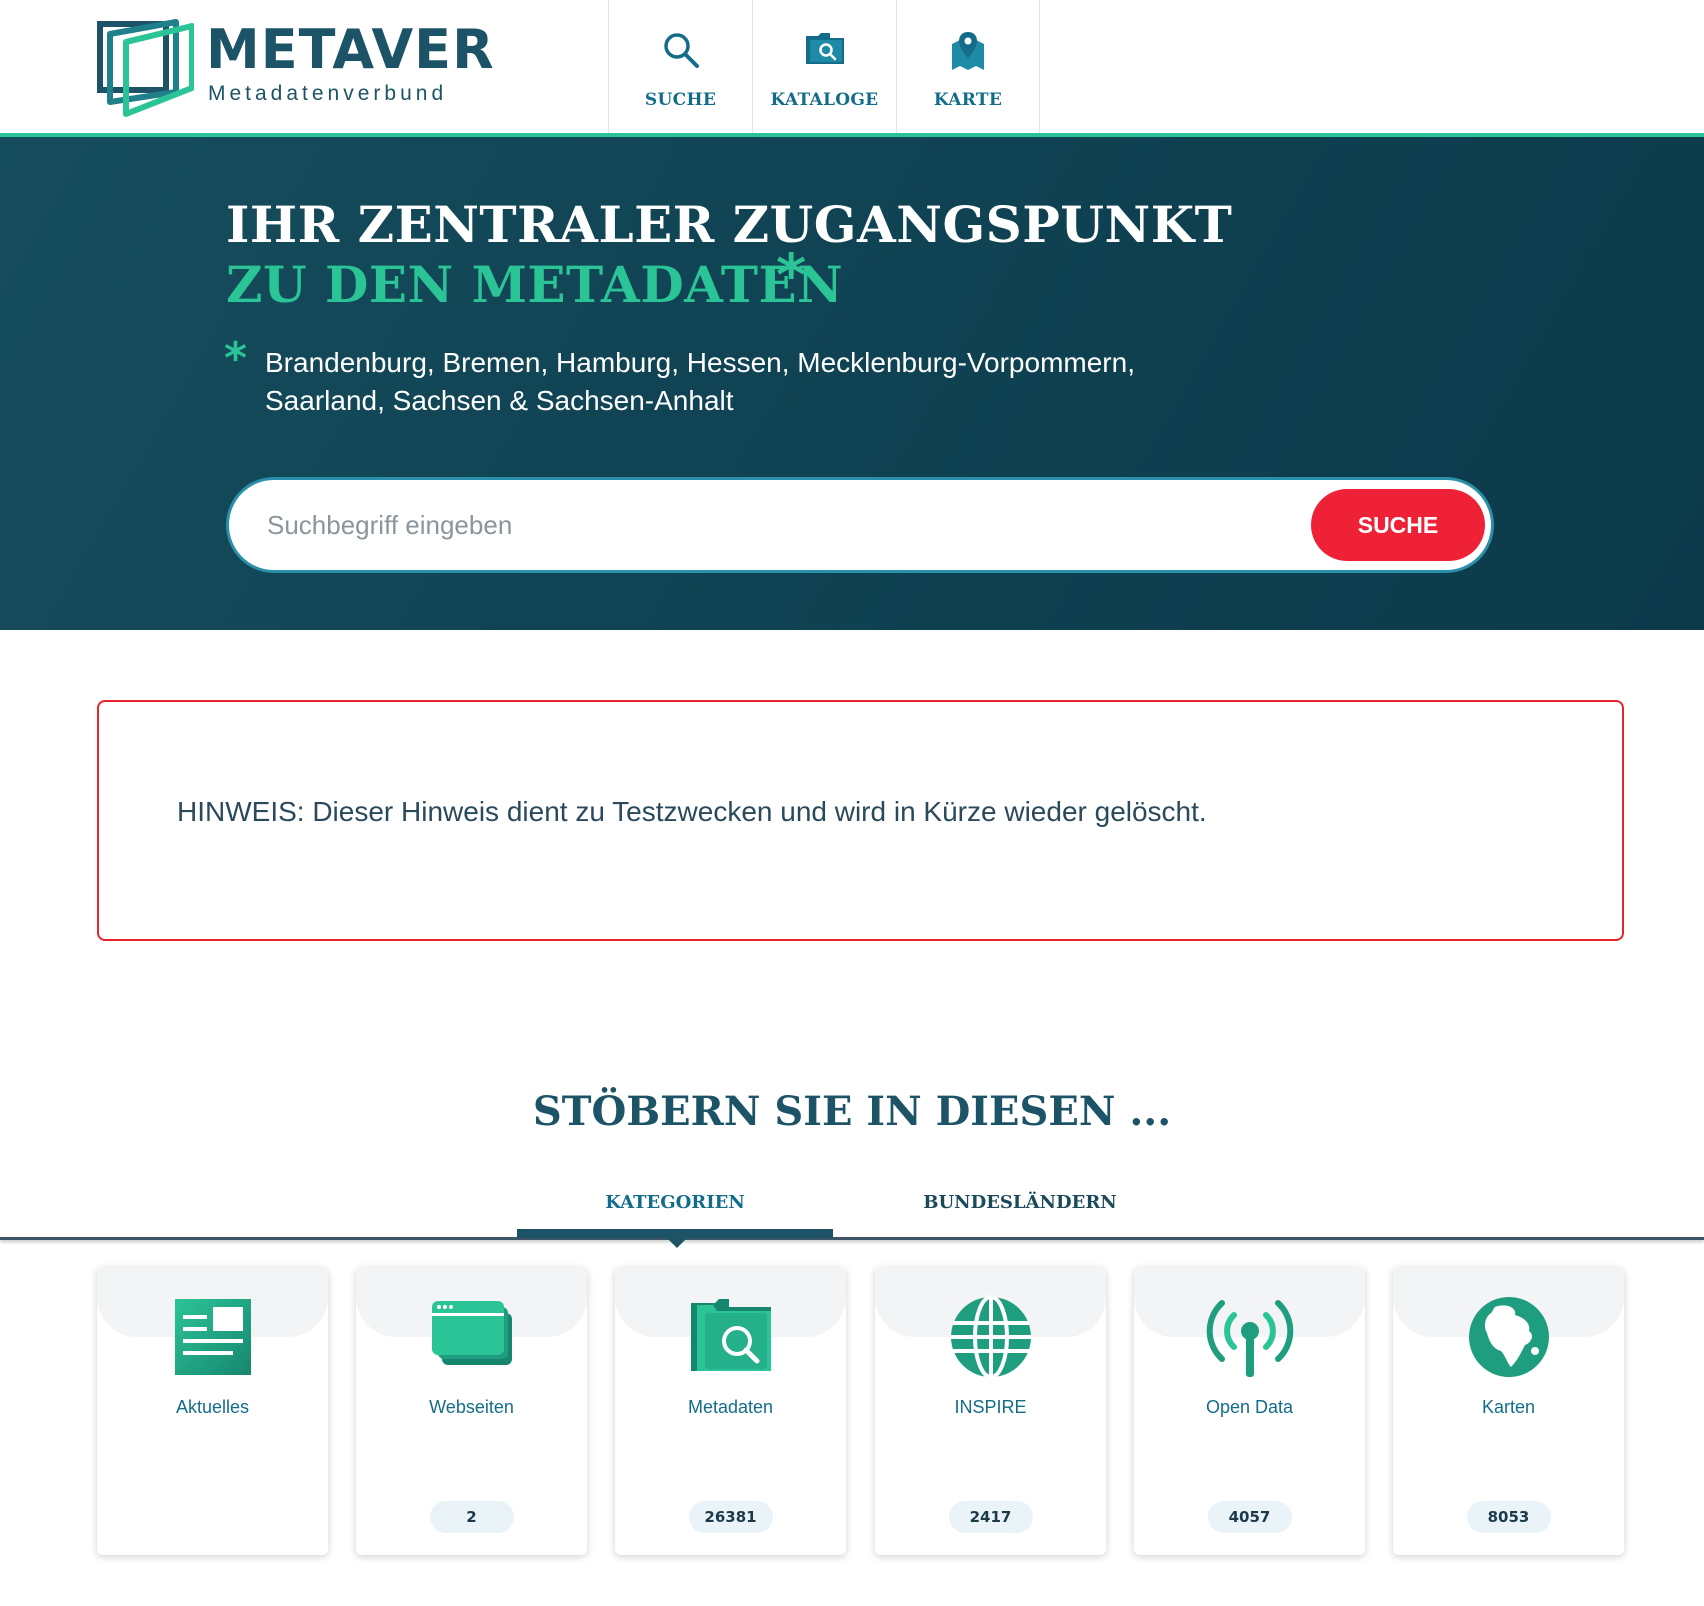 This screenshot has width=1704, height=1606. I want to click on nav-kataloge: KATALOGE, so click(824, 66).